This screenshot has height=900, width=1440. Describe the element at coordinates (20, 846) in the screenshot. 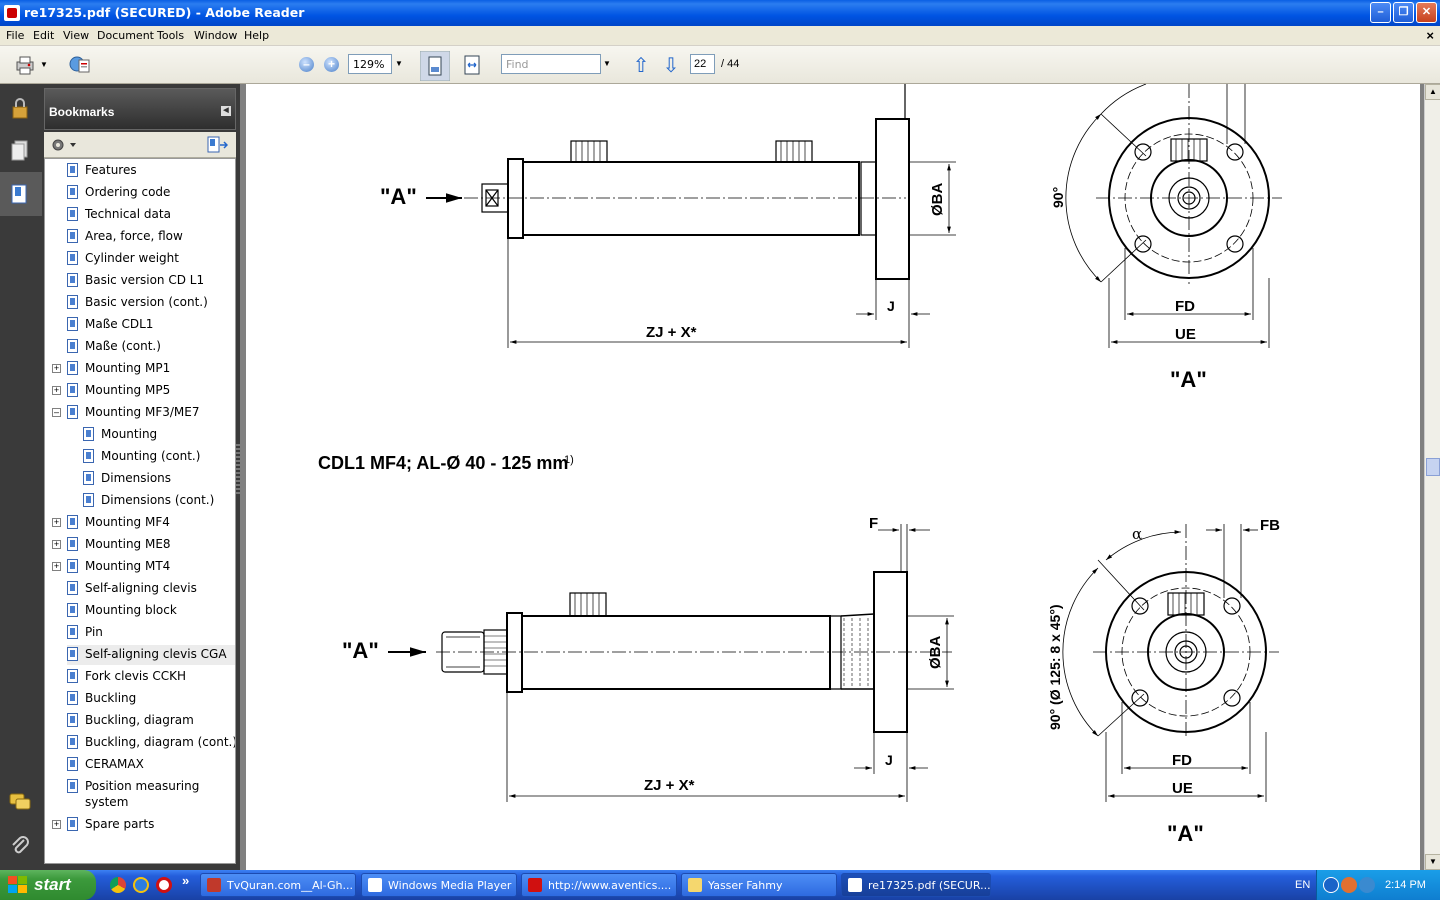

I see `attachments-icon` at that location.